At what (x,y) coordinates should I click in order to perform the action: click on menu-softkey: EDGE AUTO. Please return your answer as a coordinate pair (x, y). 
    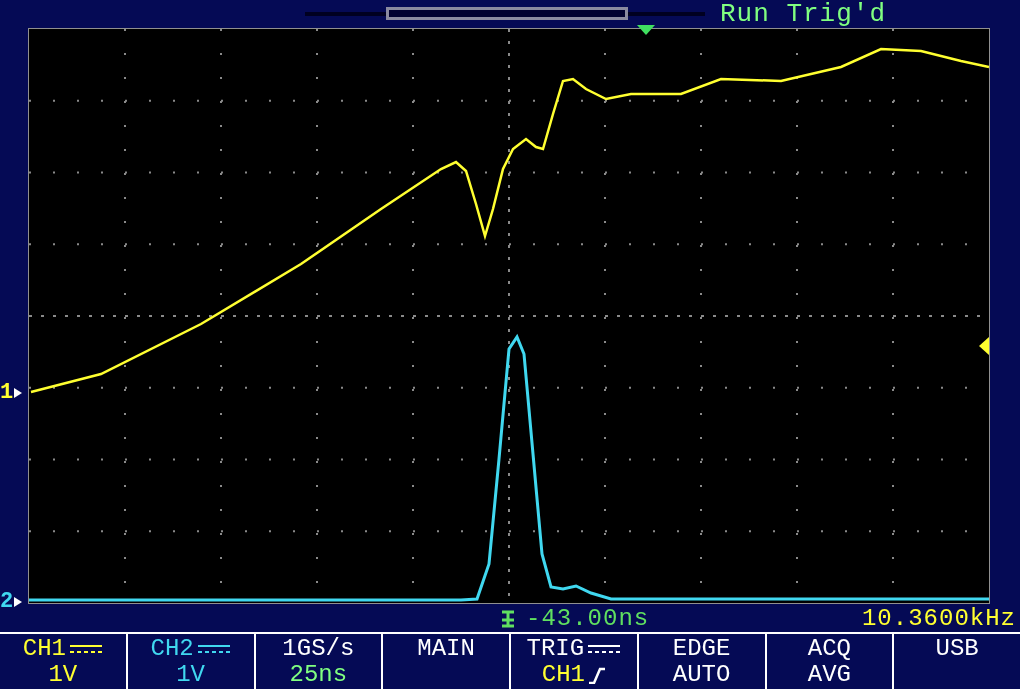
    Looking at the image, I should click on (702, 661).